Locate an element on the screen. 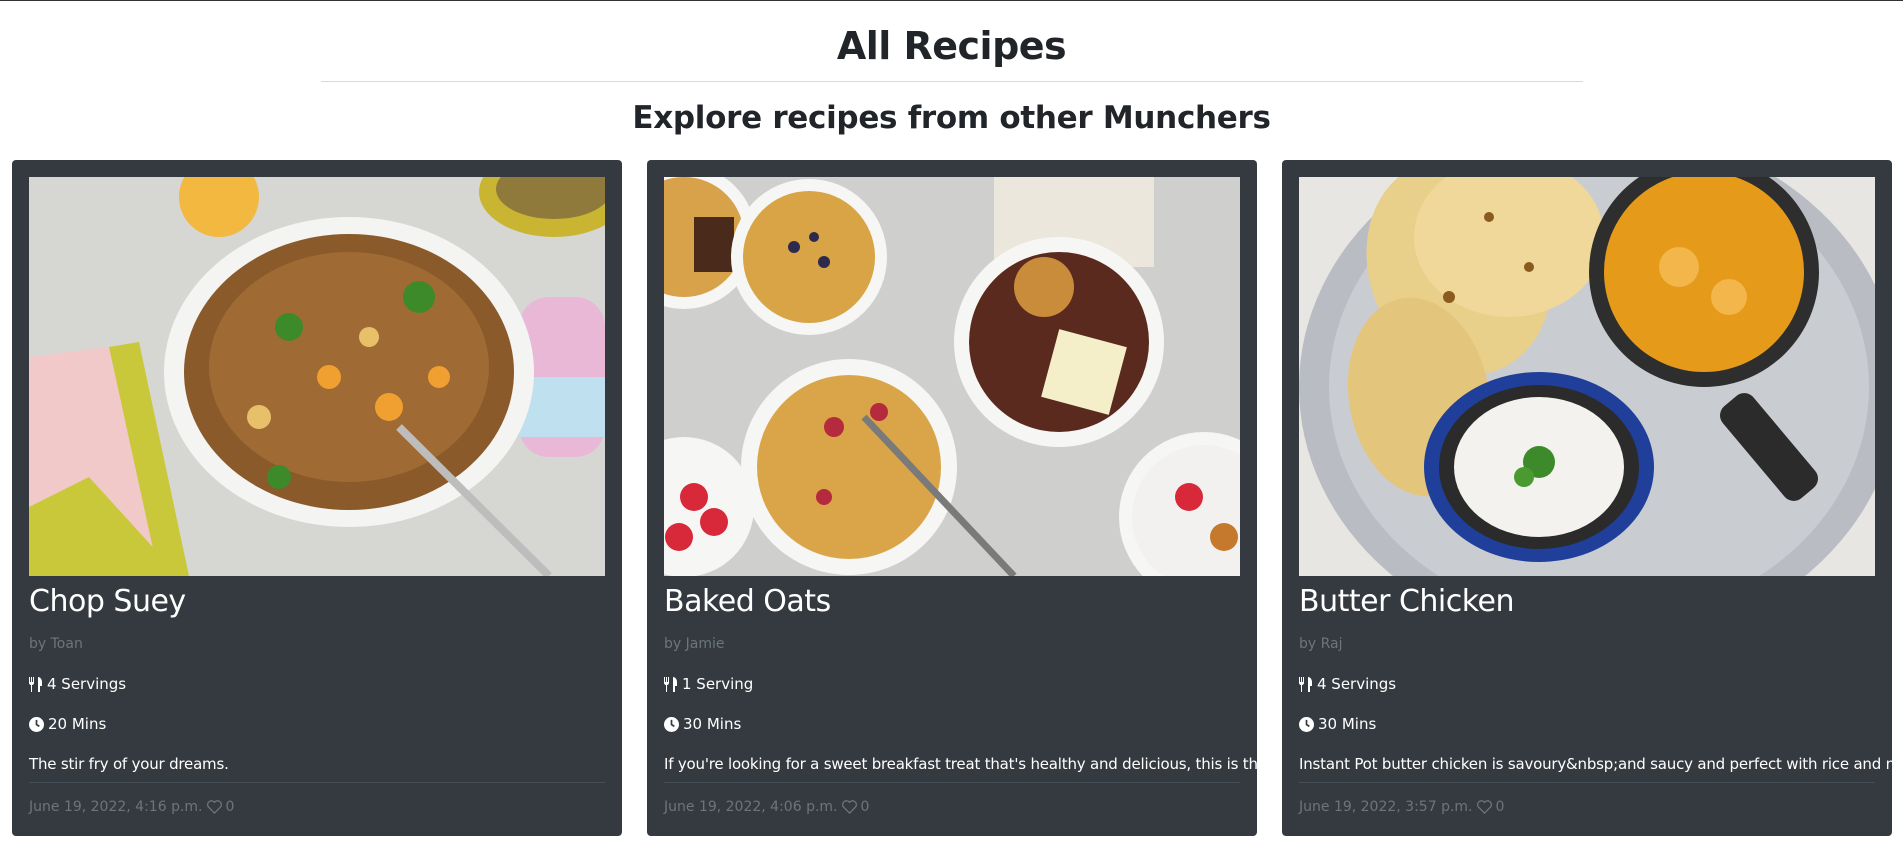 The height and width of the screenshot is (857, 1903). time-label: 20 Mins is located at coordinates (77, 724).